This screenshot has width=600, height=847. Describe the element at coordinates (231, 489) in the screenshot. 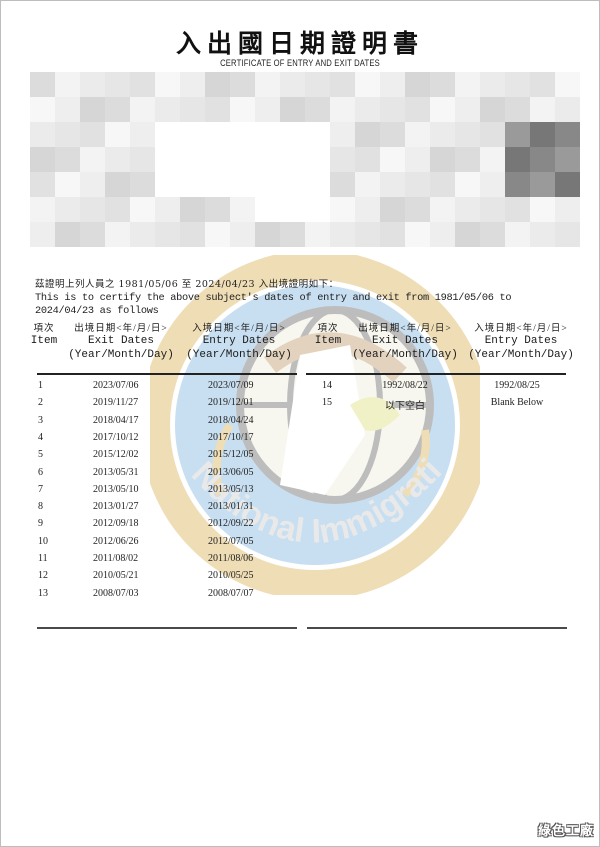

I see `entry-date-cell: 2013/05/13` at that location.